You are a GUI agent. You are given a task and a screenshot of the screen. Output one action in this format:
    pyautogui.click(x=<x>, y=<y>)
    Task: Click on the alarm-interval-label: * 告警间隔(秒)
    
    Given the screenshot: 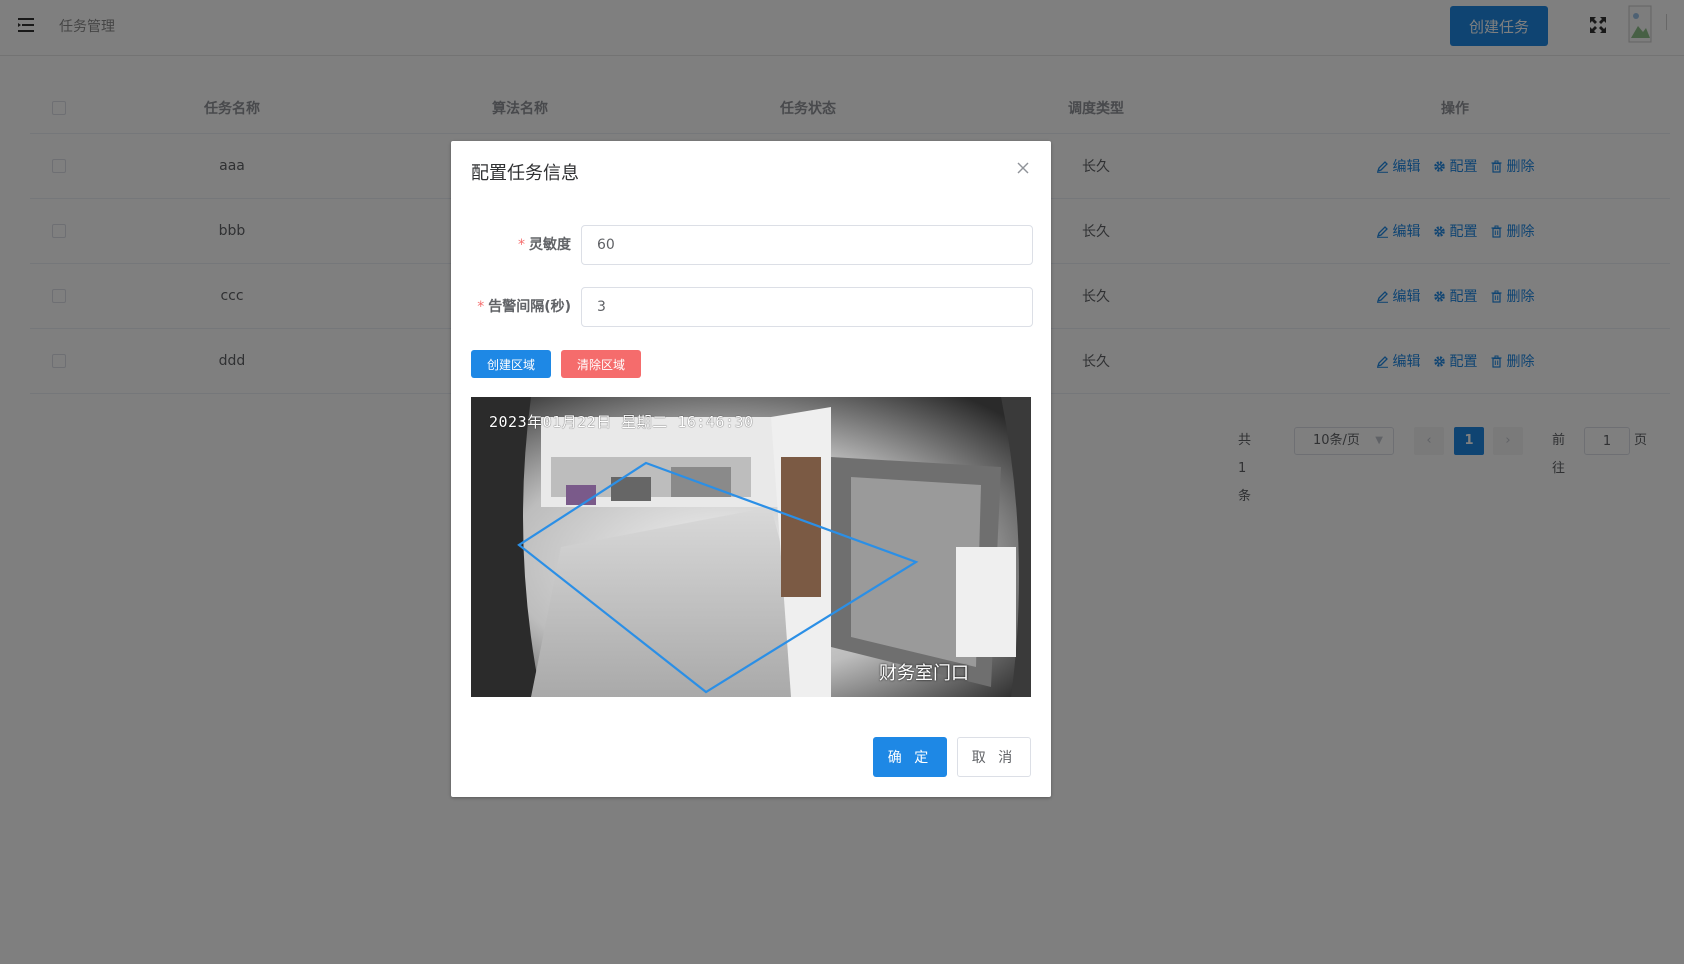 What is the action you would take?
    pyautogui.click(x=521, y=307)
    